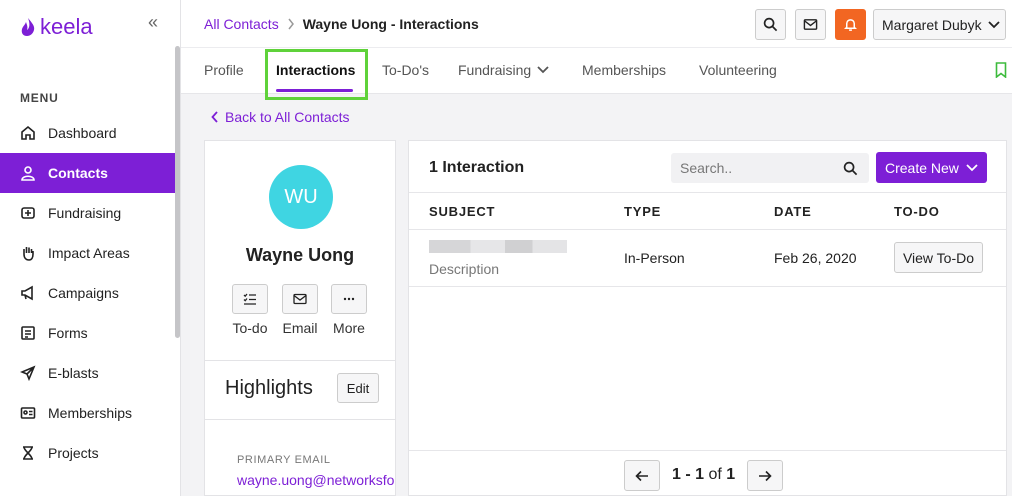 Image resolution: width=1012 pixels, height=496 pixels. Describe the element at coordinates (39, 98) in the screenshot. I see `menu-label: MENU` at that location.